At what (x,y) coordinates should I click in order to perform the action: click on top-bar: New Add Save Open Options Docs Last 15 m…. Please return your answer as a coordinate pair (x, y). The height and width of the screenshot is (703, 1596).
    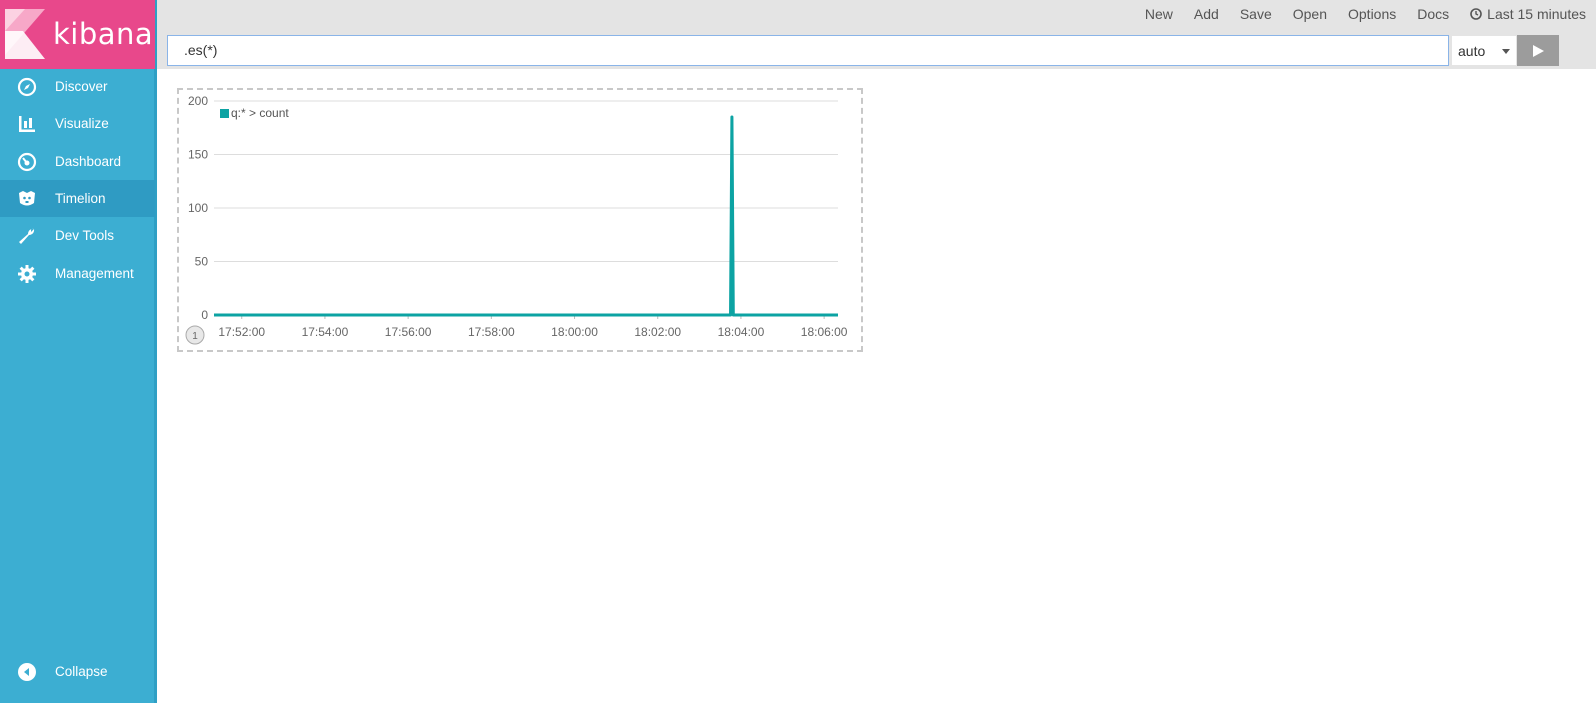
    Looking at the image, I should click on (876, 34).